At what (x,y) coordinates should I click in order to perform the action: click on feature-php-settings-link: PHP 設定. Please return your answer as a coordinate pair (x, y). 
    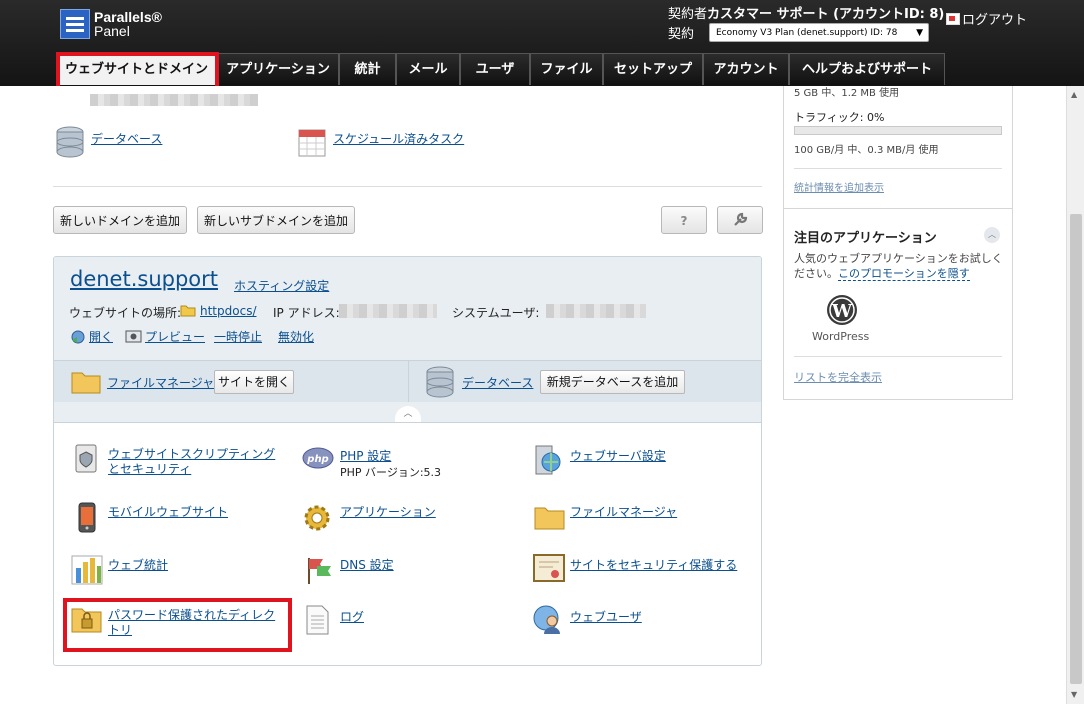
    Looking at the image, I should click on (365, 455).